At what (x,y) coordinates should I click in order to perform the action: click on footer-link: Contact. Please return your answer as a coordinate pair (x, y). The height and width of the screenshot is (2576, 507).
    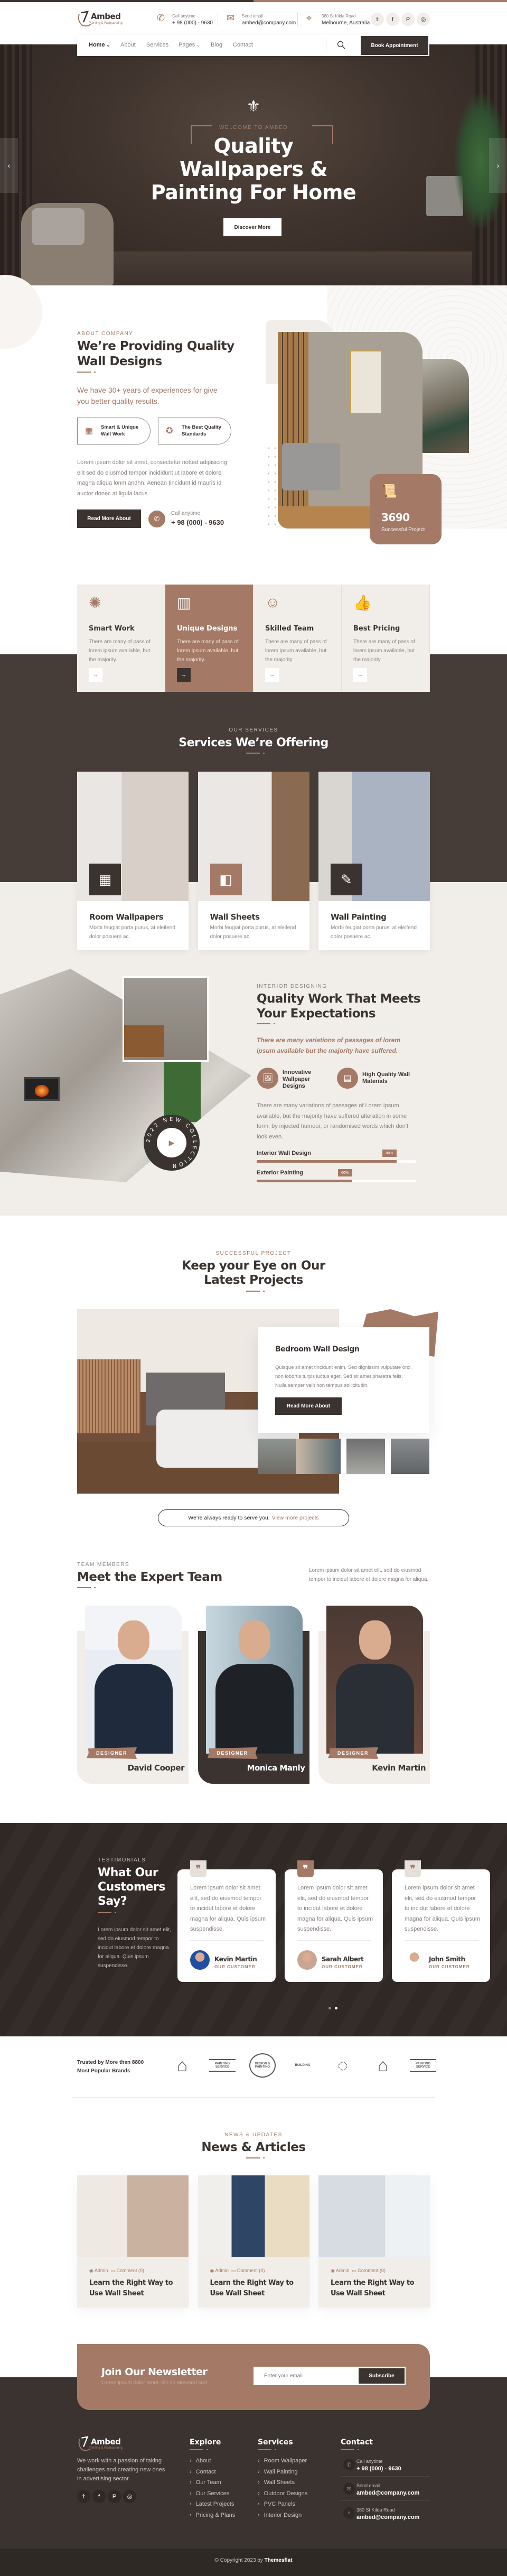
    Looking at the image, I should click on (203, 2472).